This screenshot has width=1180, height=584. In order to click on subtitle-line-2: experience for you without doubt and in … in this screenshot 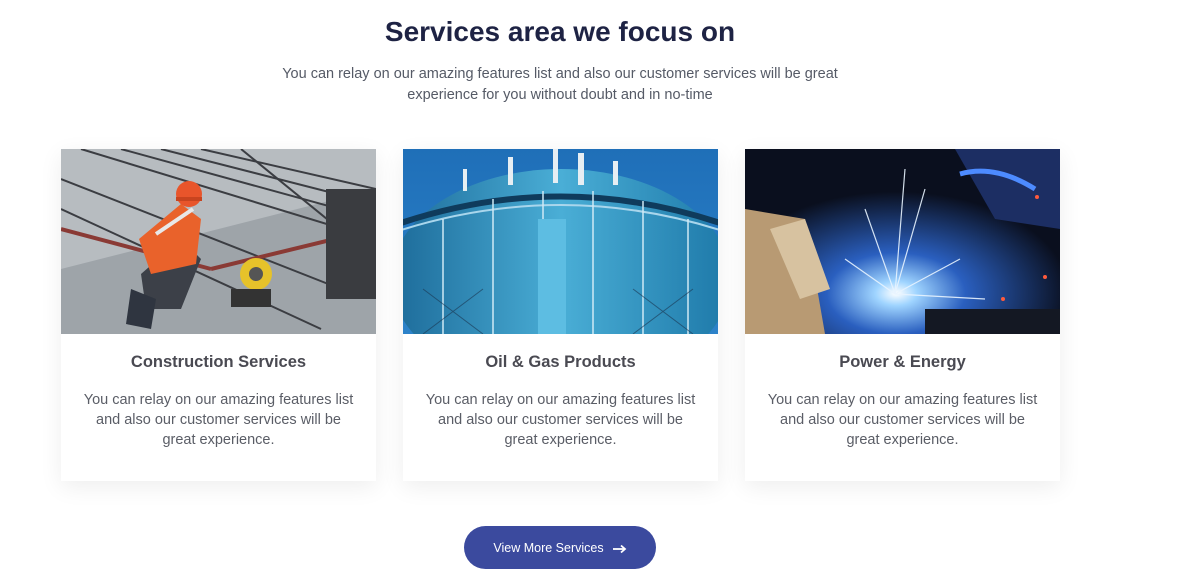, I will do `click(560, 95)`.